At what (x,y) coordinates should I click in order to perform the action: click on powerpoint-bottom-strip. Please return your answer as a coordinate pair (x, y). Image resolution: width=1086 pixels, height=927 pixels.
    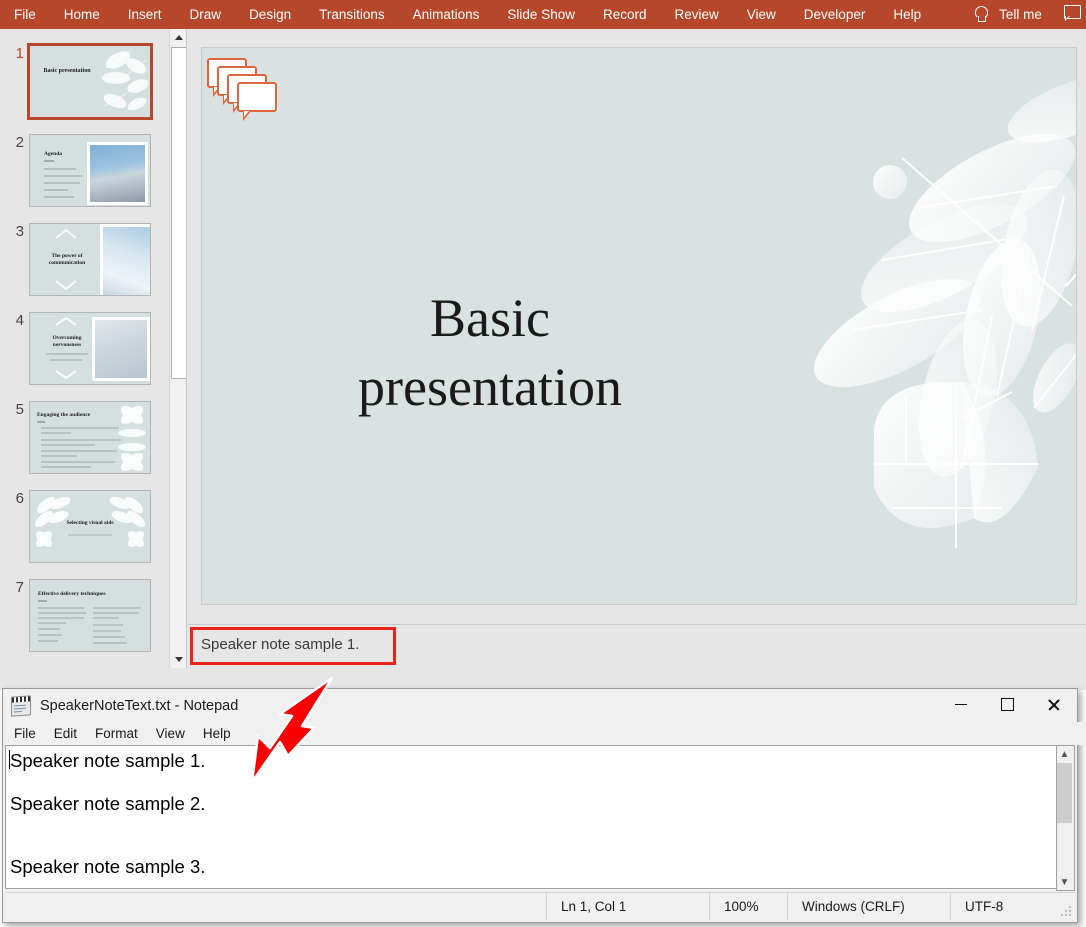
    Looking at the image, I should click on (543, 679).